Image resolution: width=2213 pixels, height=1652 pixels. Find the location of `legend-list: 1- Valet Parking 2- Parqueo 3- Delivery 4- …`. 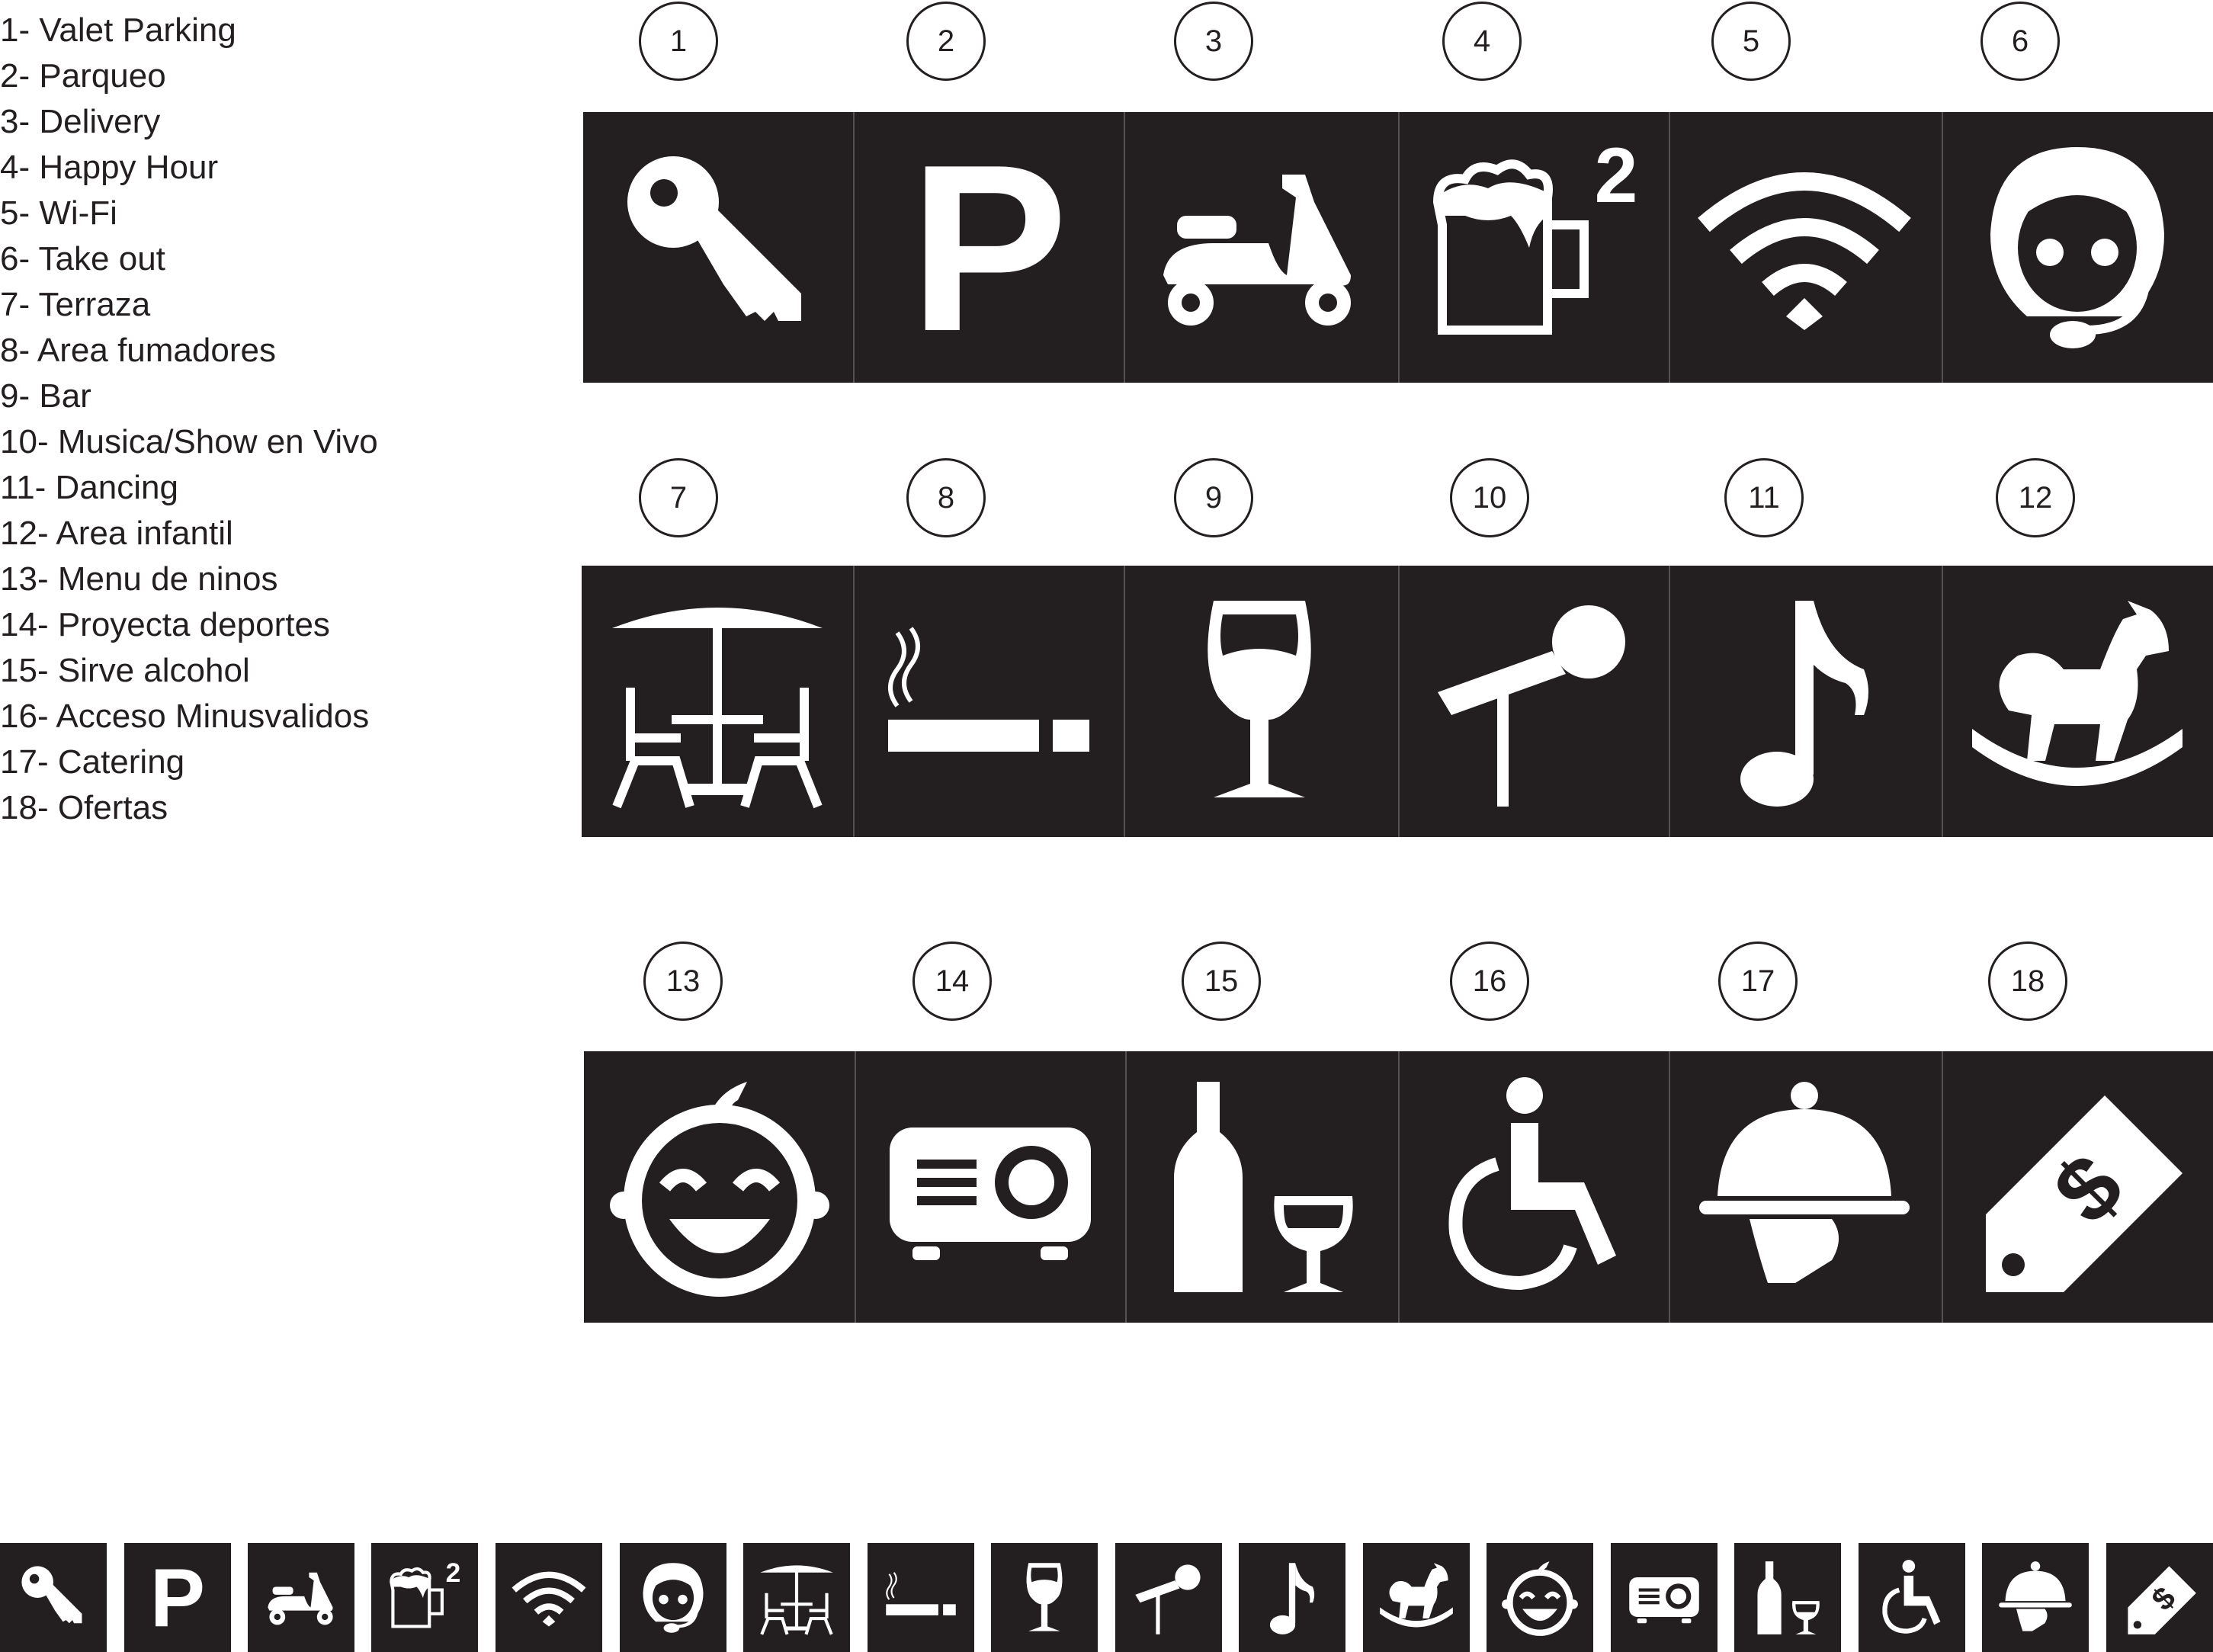

legend-list: 1- Valet Parking 2- Parqueo 3- Delivery 4- … is located at coordinates (189, 420).